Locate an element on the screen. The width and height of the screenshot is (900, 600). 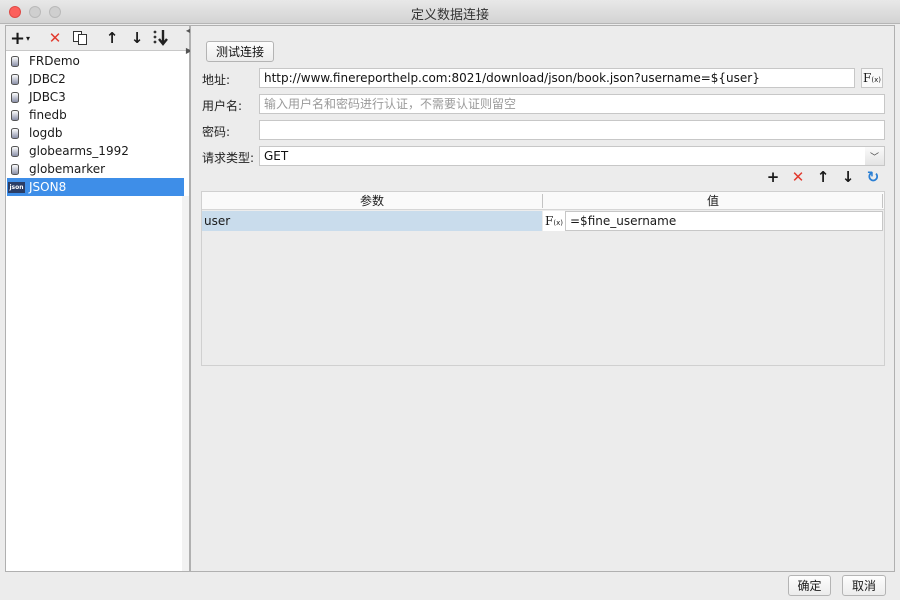
delete-param-button: ✕ is located at coordinates (798, 177).